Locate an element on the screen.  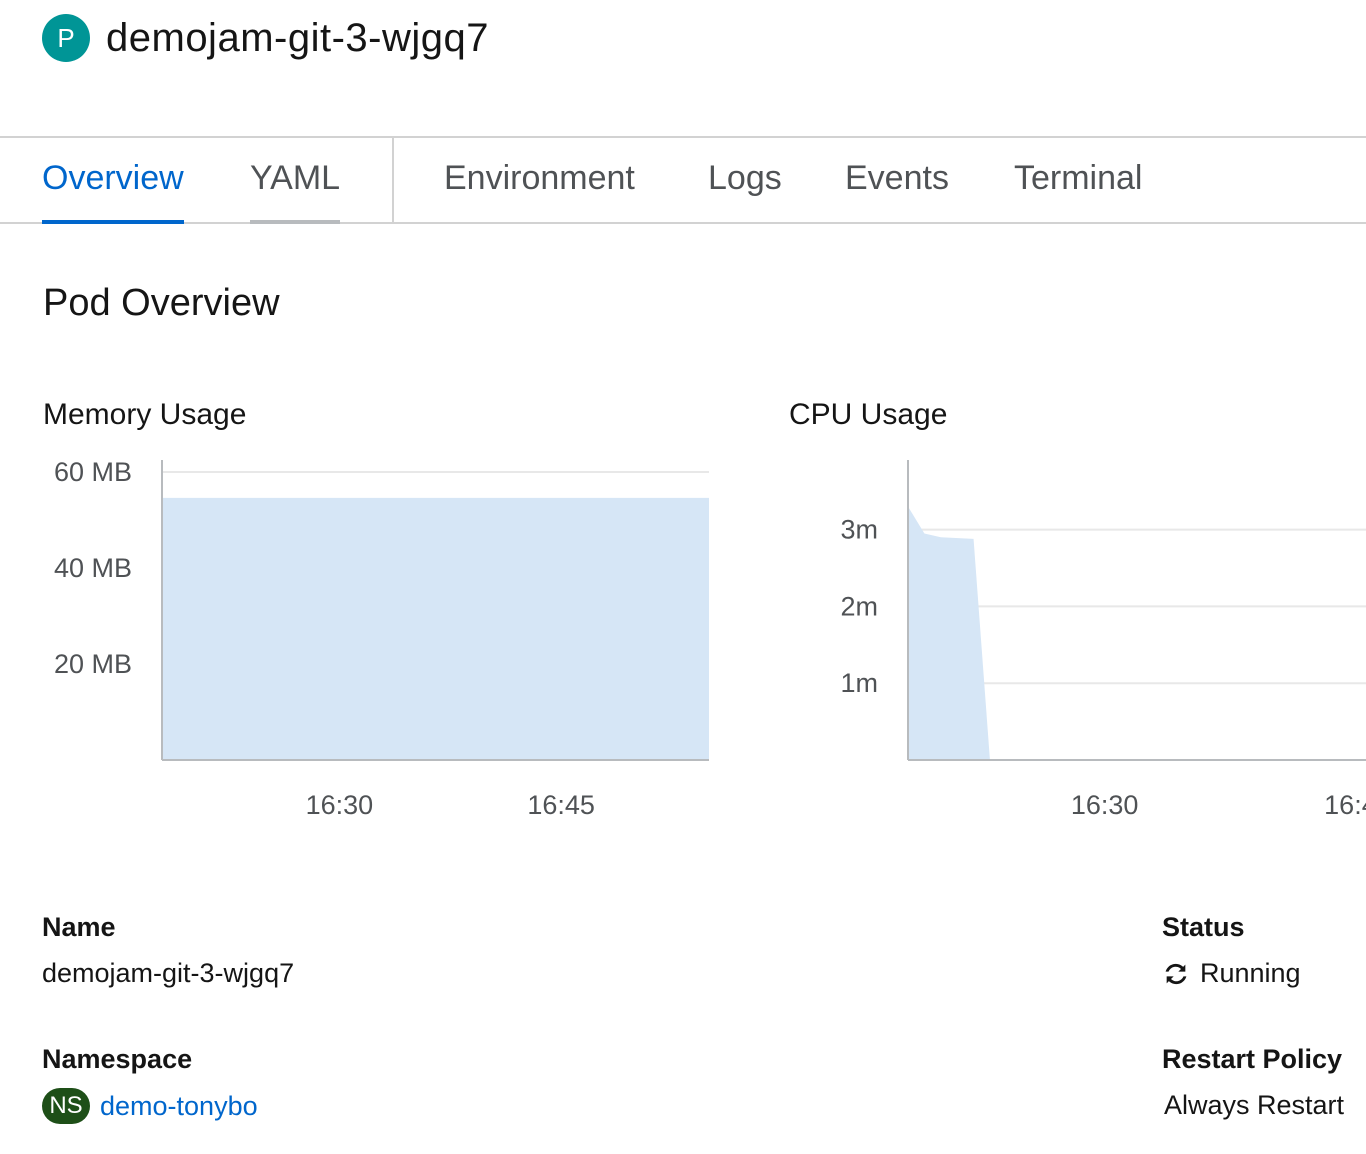
page-header: P demojam-git-3-wjgq7 is located at coordinates (265, 38).